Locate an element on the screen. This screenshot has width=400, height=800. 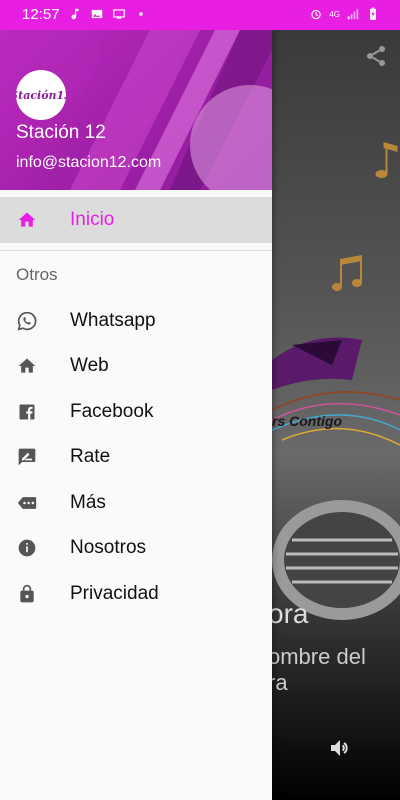
alarm-icon is located at coordinates (316, 14).